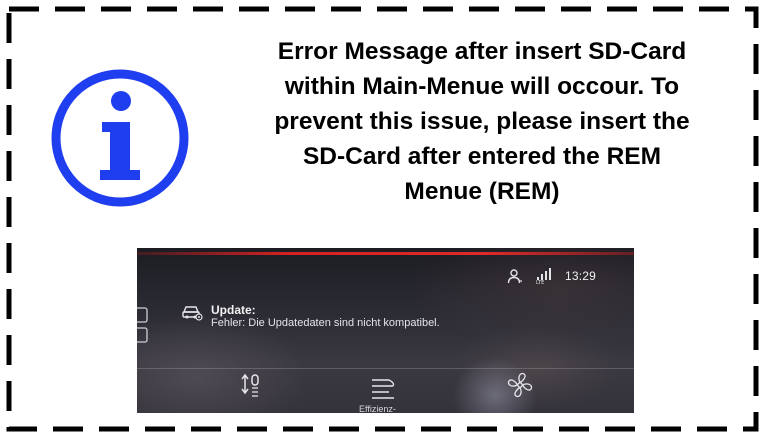  What do you see at coordinates (233, 310) in the screenshot?
I see `update-title: Update:` at bounding box center [233, 310].